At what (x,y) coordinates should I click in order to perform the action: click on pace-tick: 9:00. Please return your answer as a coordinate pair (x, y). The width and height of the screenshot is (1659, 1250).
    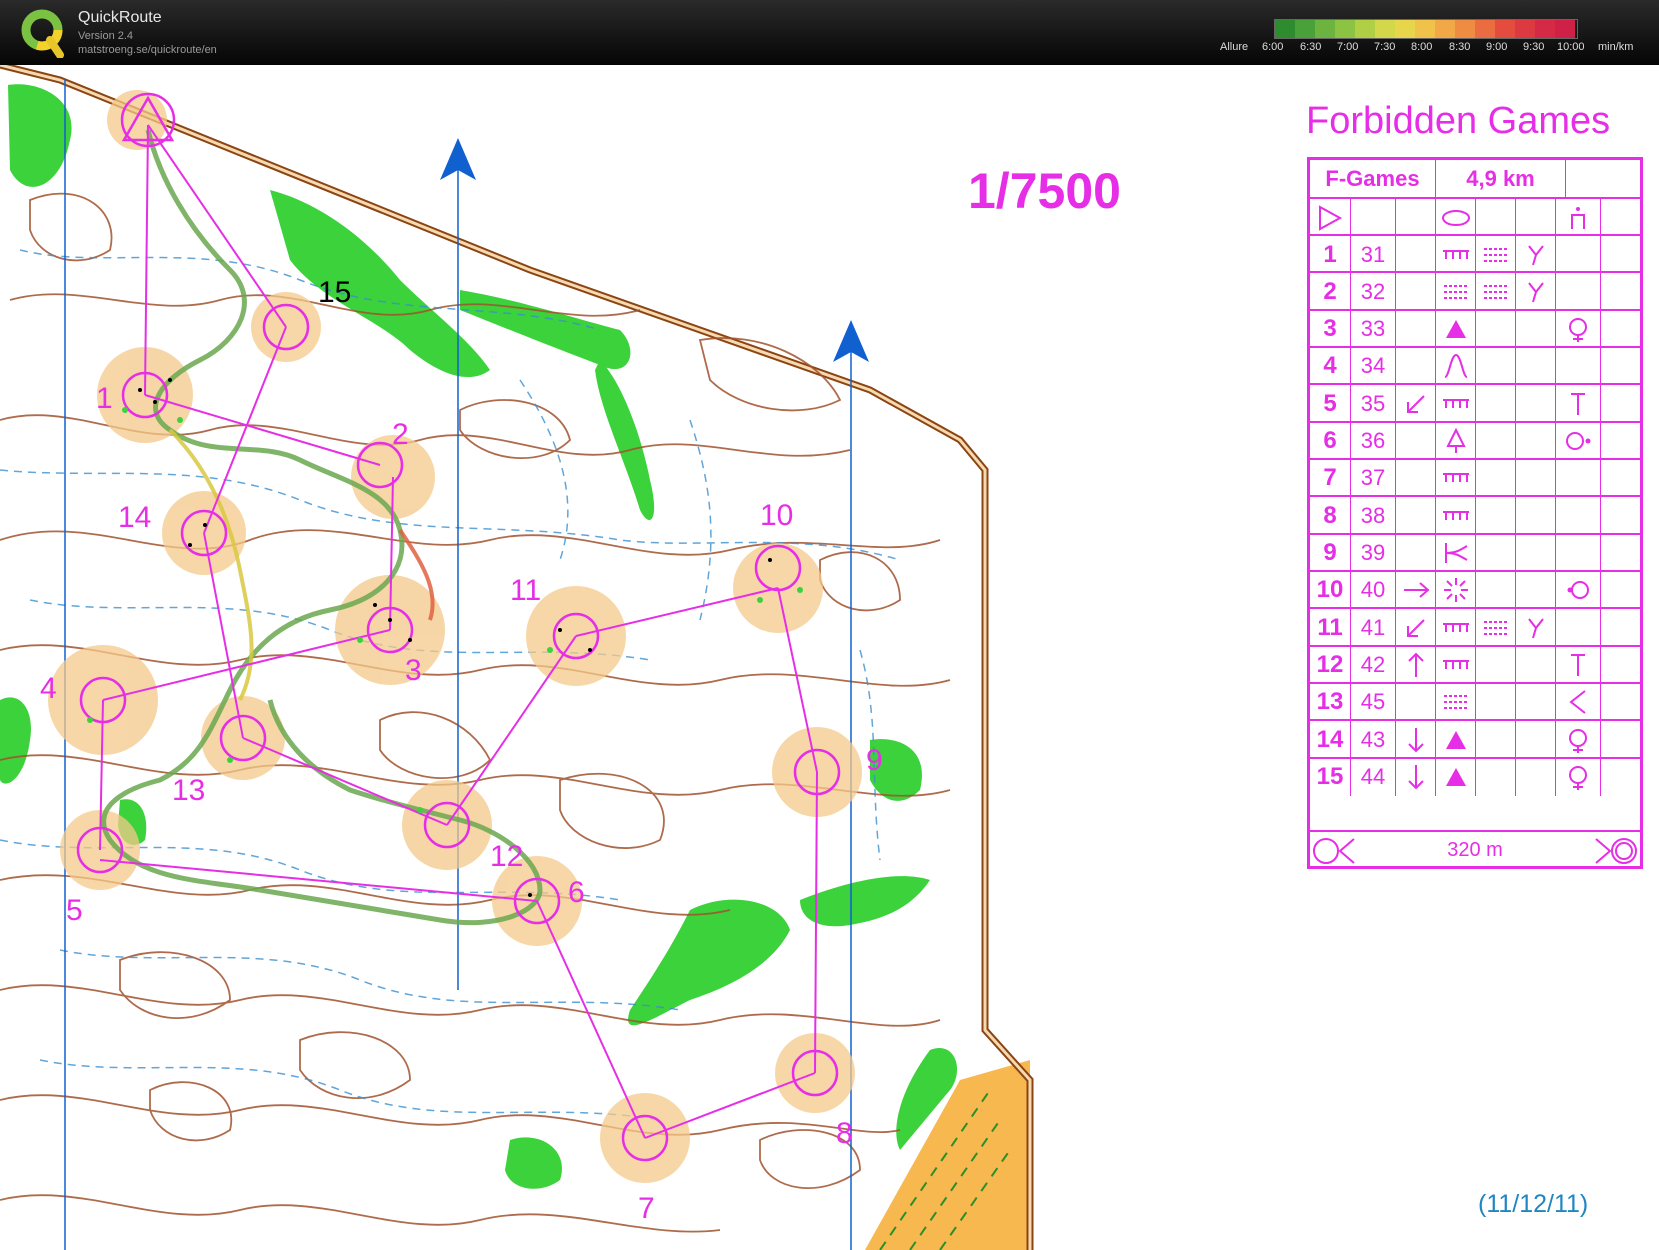
    Looking at the image, I should click on (1497, 47).